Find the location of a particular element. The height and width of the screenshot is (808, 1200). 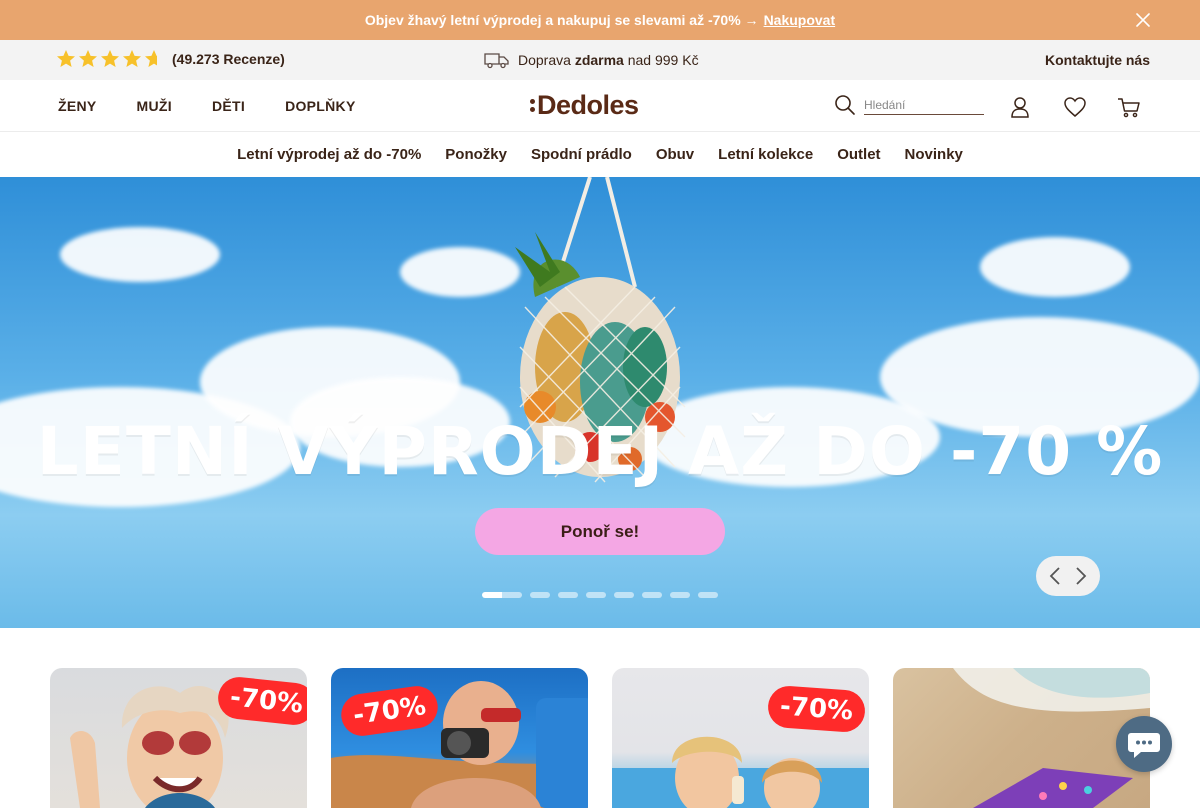

subnav-item-summer-sale: Letní výprodej až do -70% is located at coordinates (329, 154).